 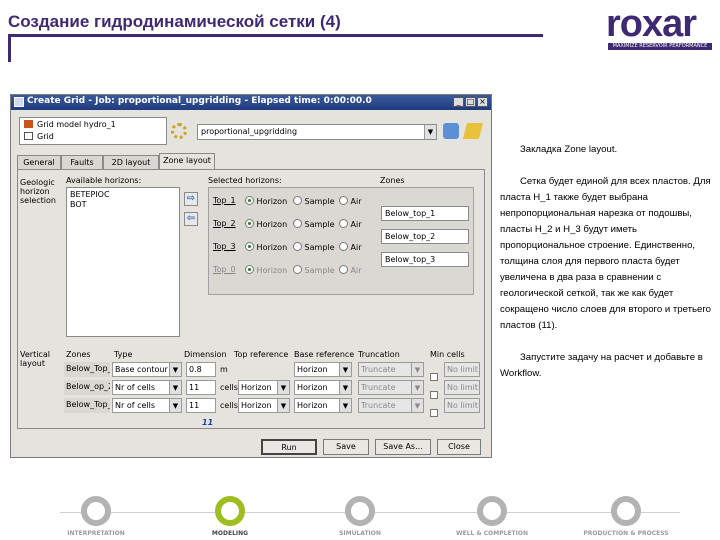 I want to click on list-item: BETEPIOC, so click(x=90, y=194).